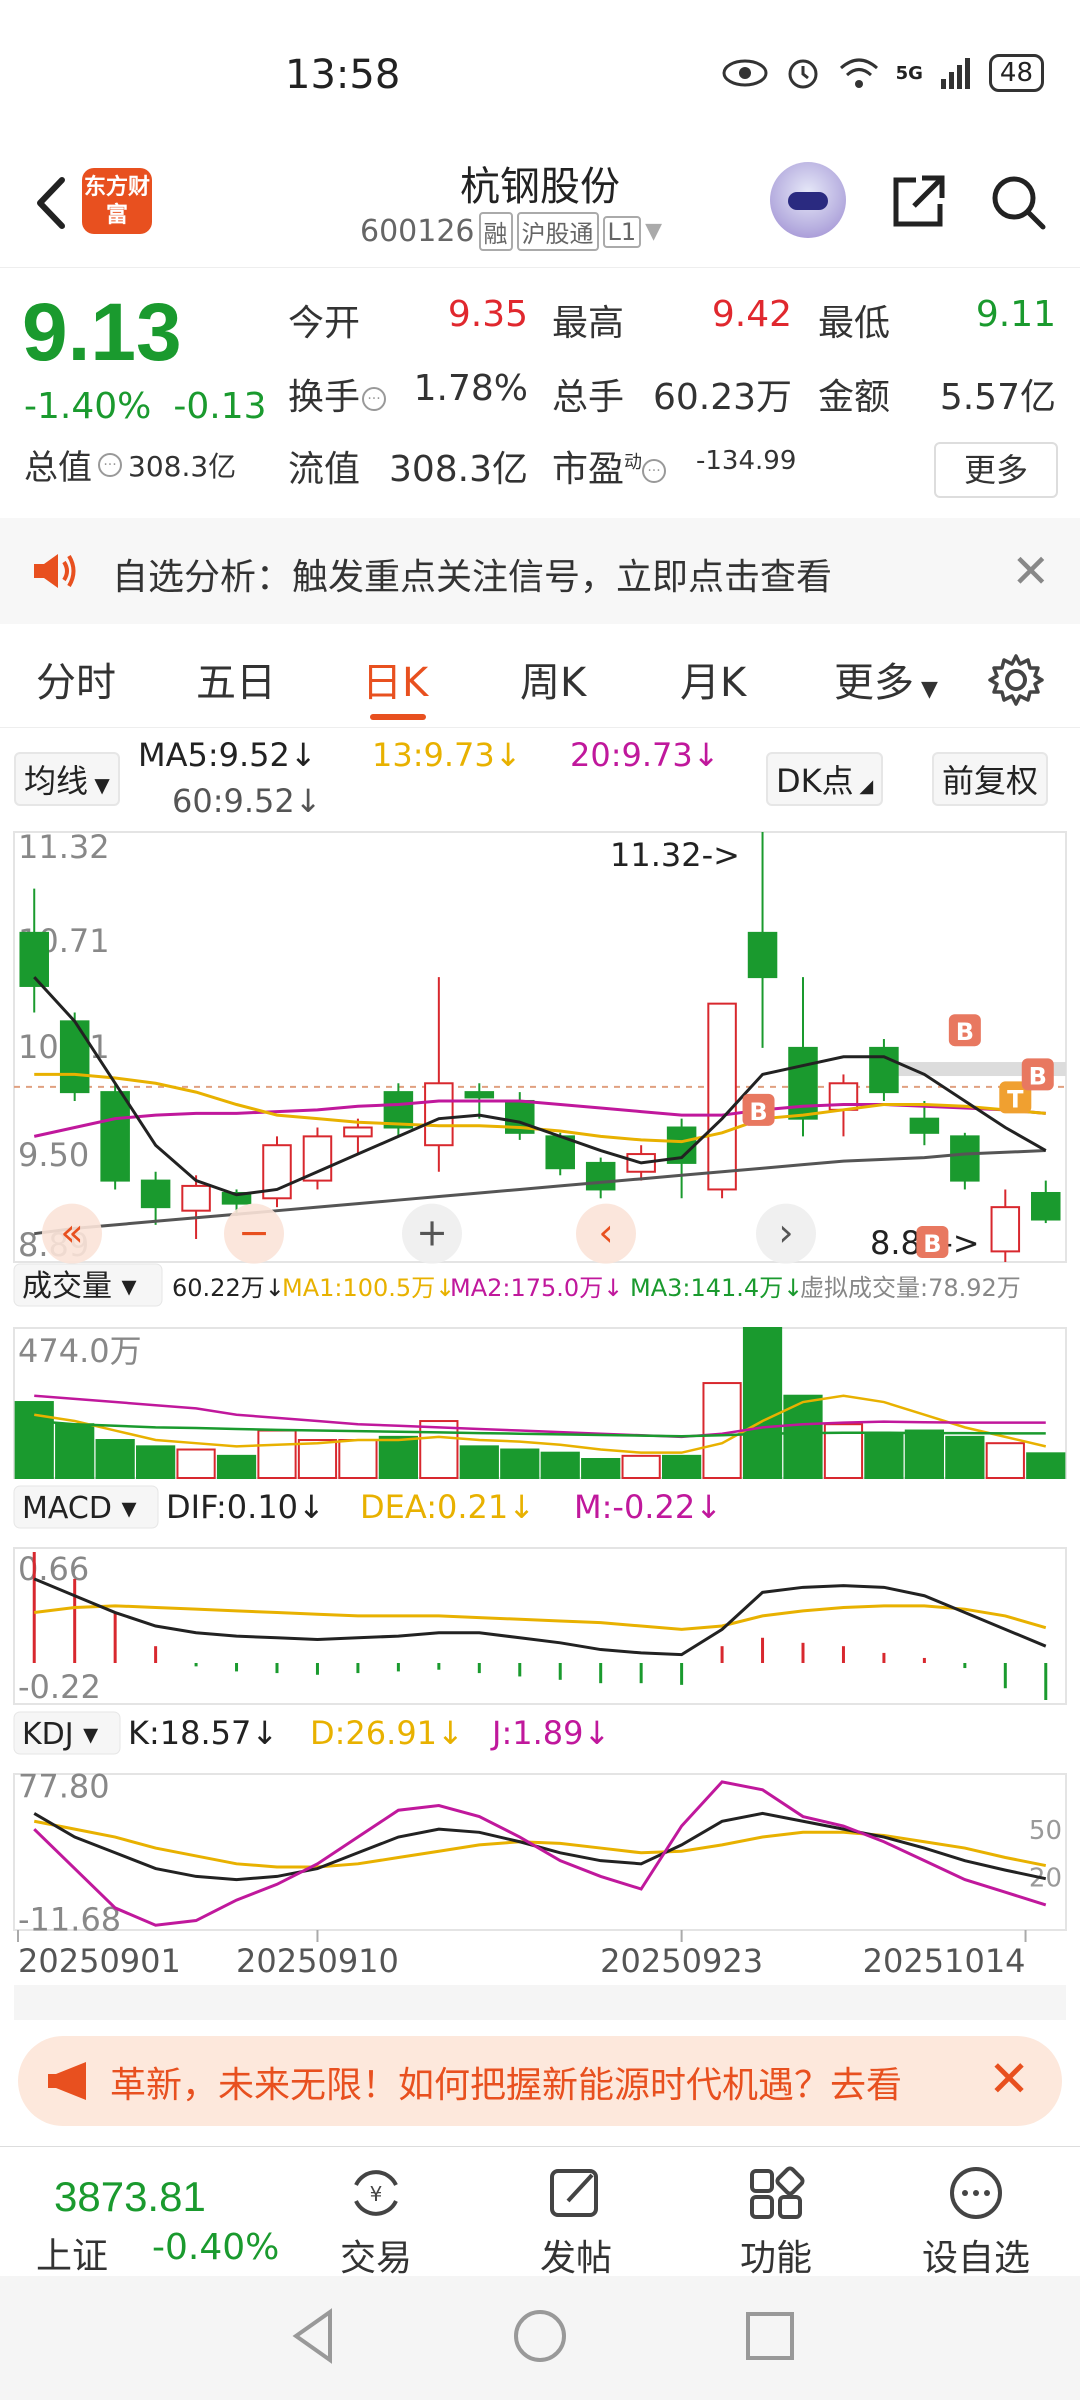 Image resolution: width=1080 pixels, height=2404 pixels. Describe the element at coordinates (976, 2219) in the screenshot. I see `add-watchlist-button: 设自选` at that location.